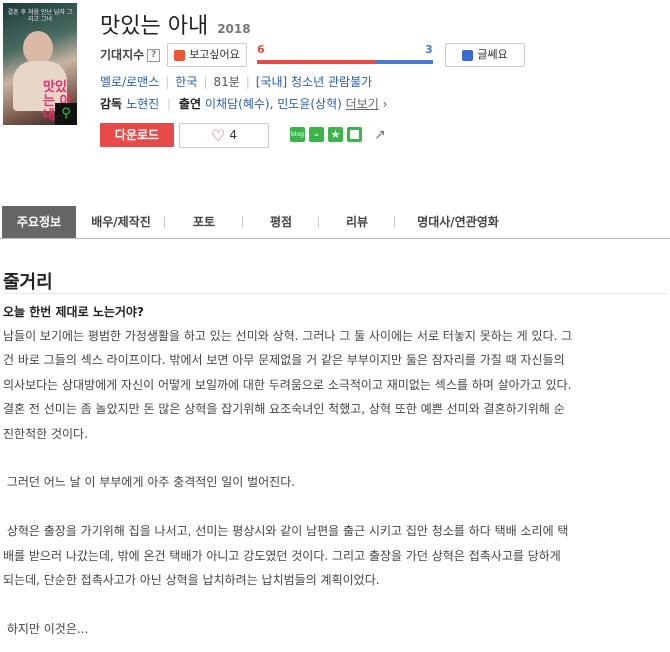 This screenshot has height=652, width=670. I want to click on dislike-count: 3, so click(429, 49).